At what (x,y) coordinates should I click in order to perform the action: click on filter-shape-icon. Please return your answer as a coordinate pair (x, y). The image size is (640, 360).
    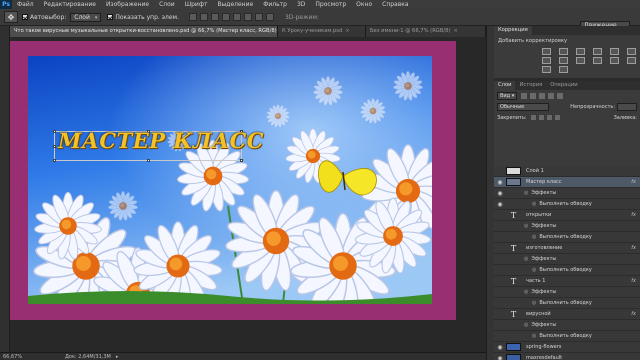
    Looking at the image, I should click on (551, 95).